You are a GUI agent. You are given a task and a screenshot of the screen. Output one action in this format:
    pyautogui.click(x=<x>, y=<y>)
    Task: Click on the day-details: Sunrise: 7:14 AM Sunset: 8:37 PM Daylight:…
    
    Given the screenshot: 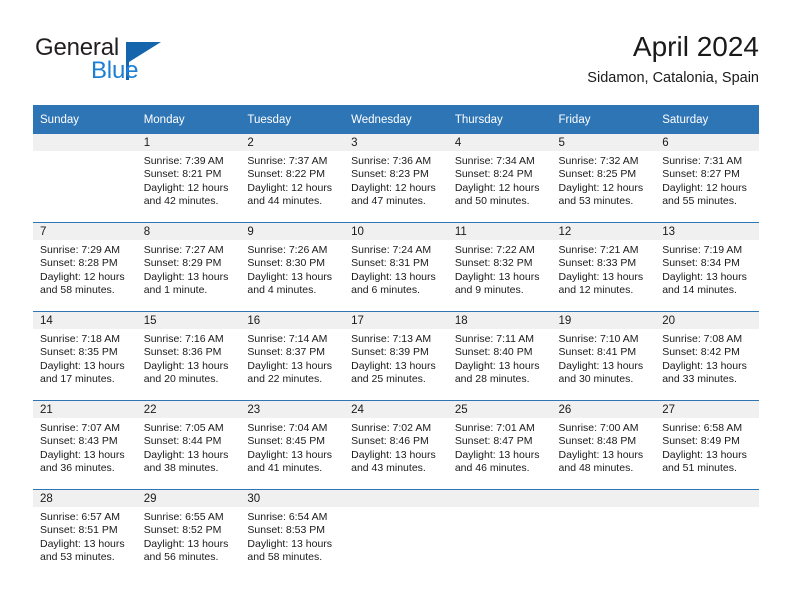 What is the action you would take?
    pyautogui.click(x=292, y=358)
    